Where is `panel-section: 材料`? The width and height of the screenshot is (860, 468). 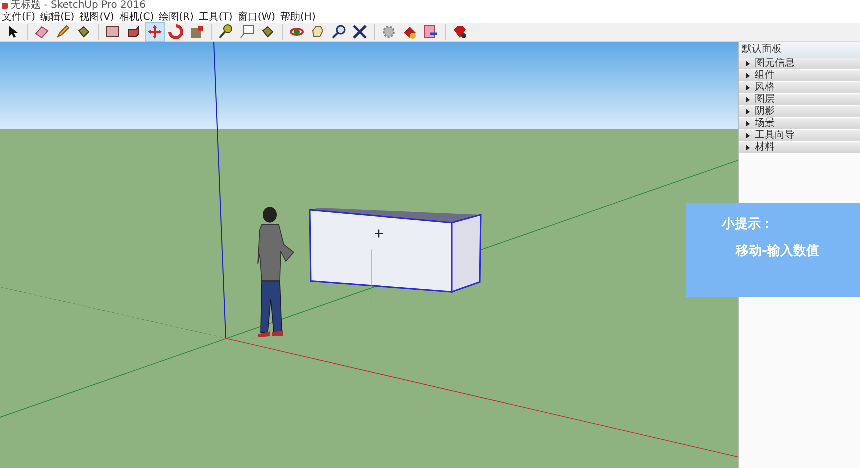 panel-section: 材料 is located at coordinates (799, 148).